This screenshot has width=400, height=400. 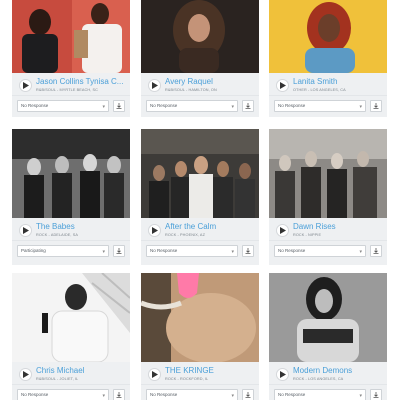 I want to click on artist-meta: R&B/SOUL - MYRTLE BEACH, SC, so click(x=67, y=90).